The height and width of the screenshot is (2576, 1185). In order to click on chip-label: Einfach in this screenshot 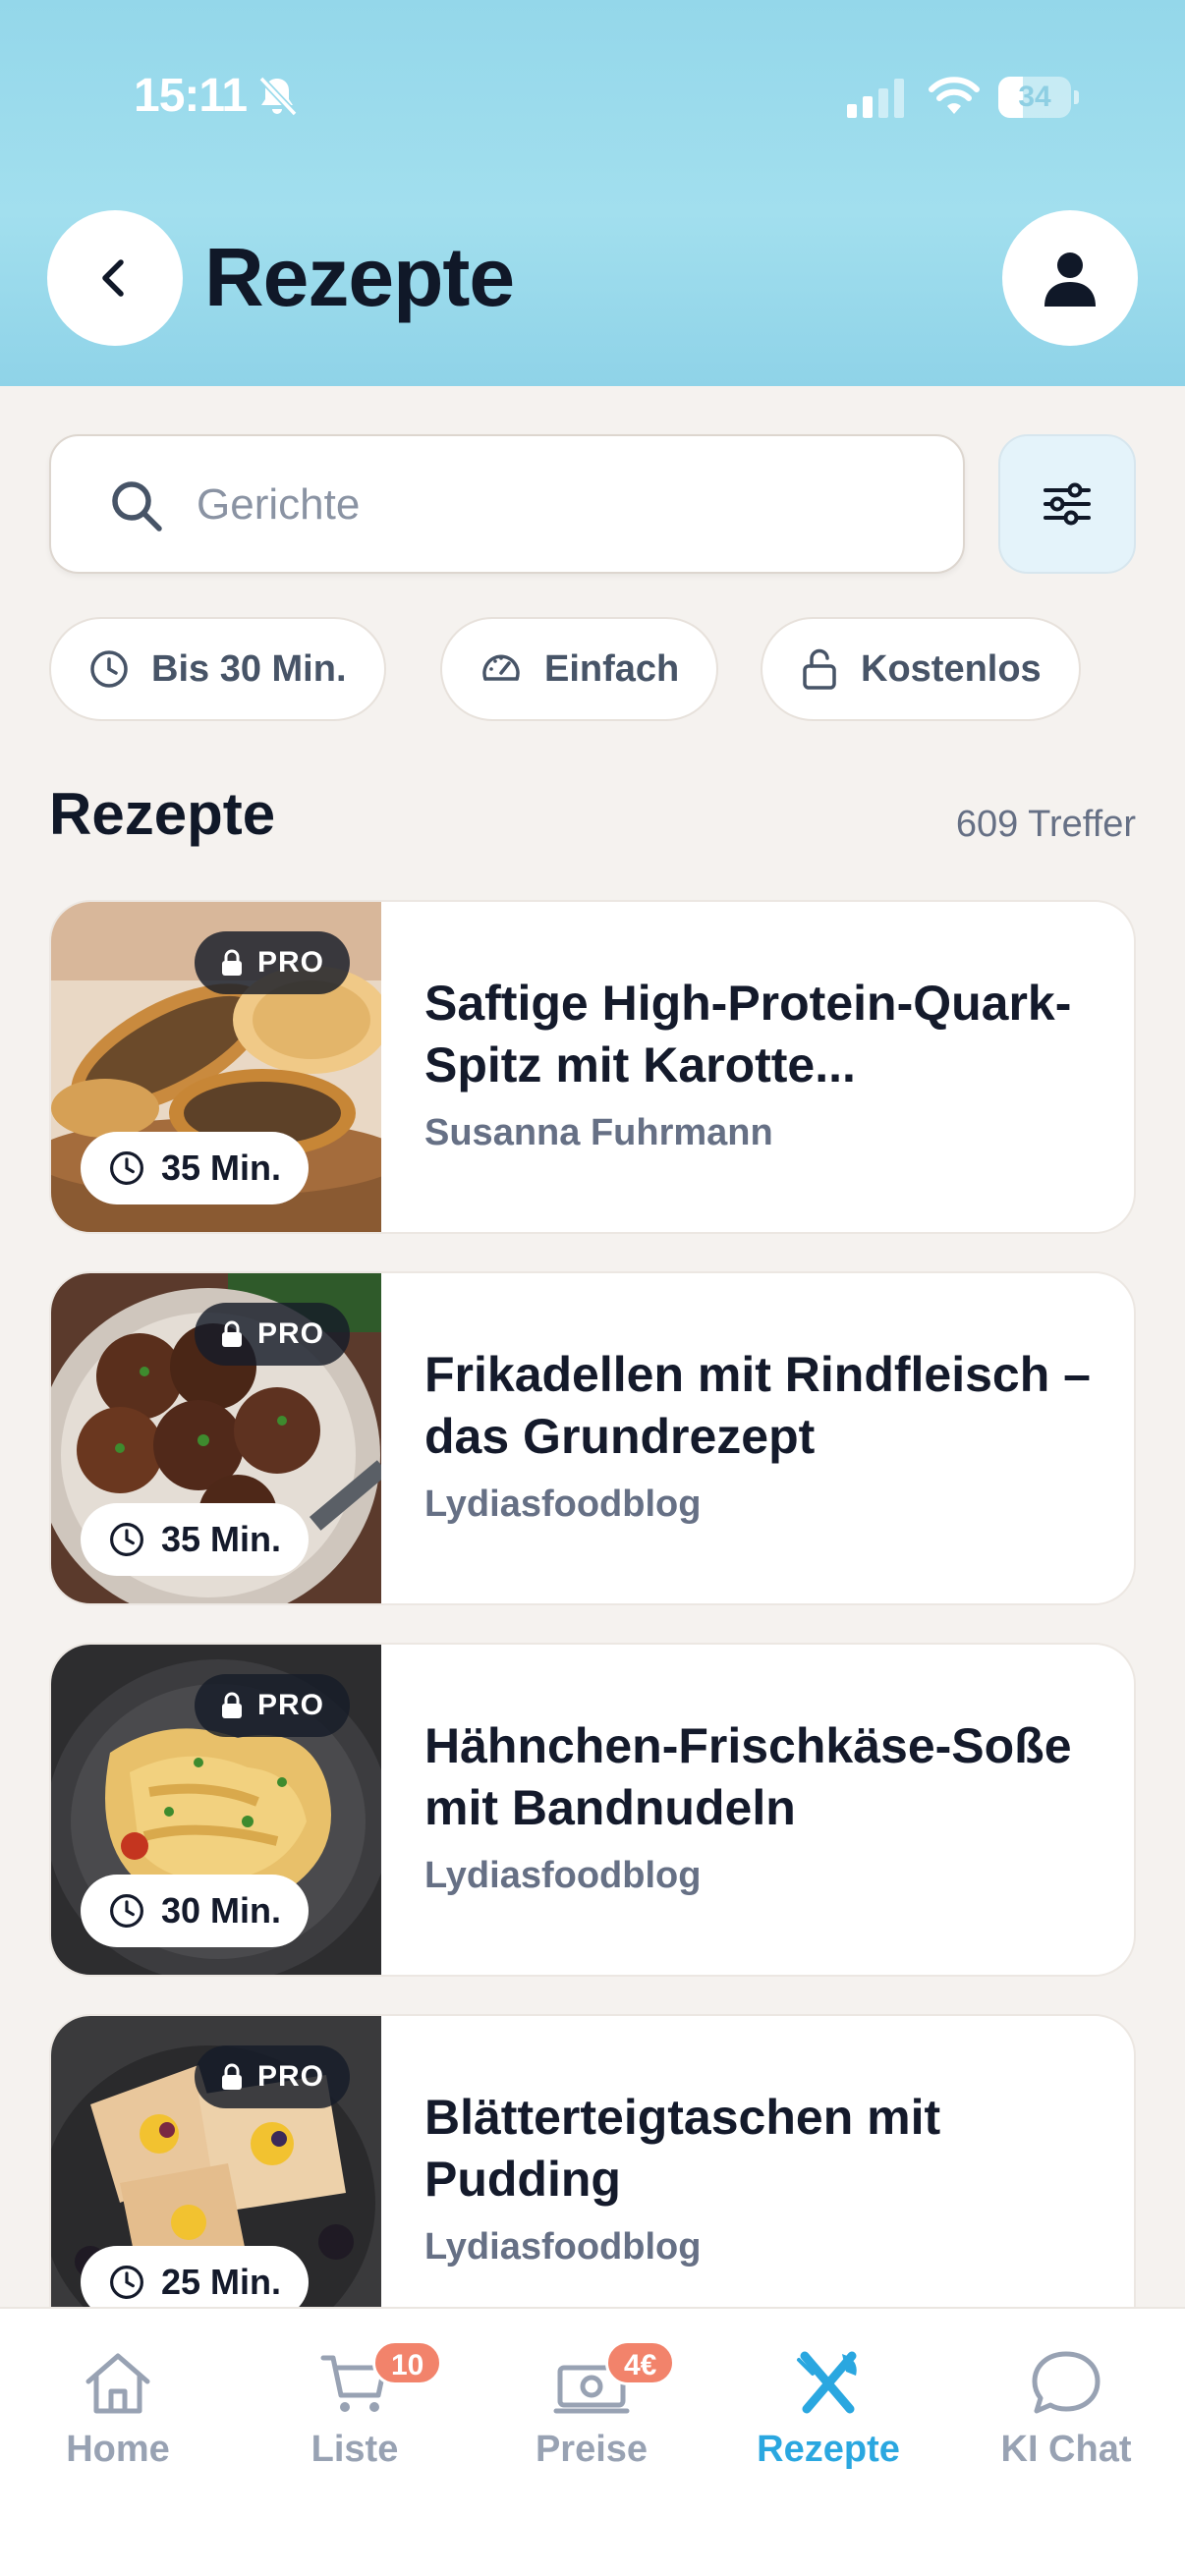, I will do `click(612, 668)`.